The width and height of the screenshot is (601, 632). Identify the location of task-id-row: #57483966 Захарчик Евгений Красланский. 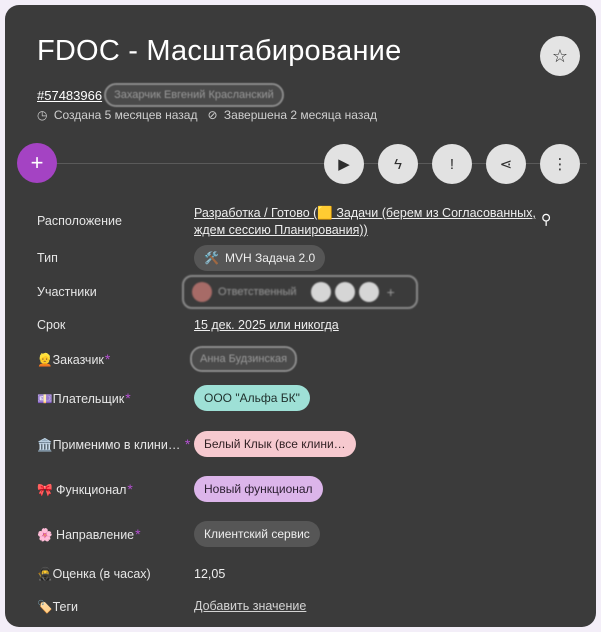
(160, 95).